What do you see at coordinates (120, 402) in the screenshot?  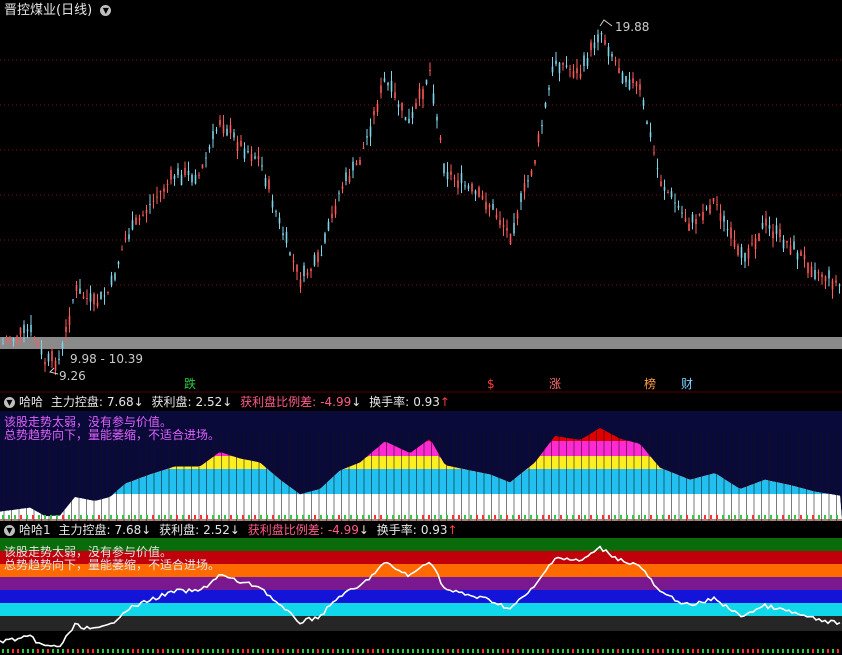 I see `panel1-main-force-value: 7.68` at bounding box center [120, 402].